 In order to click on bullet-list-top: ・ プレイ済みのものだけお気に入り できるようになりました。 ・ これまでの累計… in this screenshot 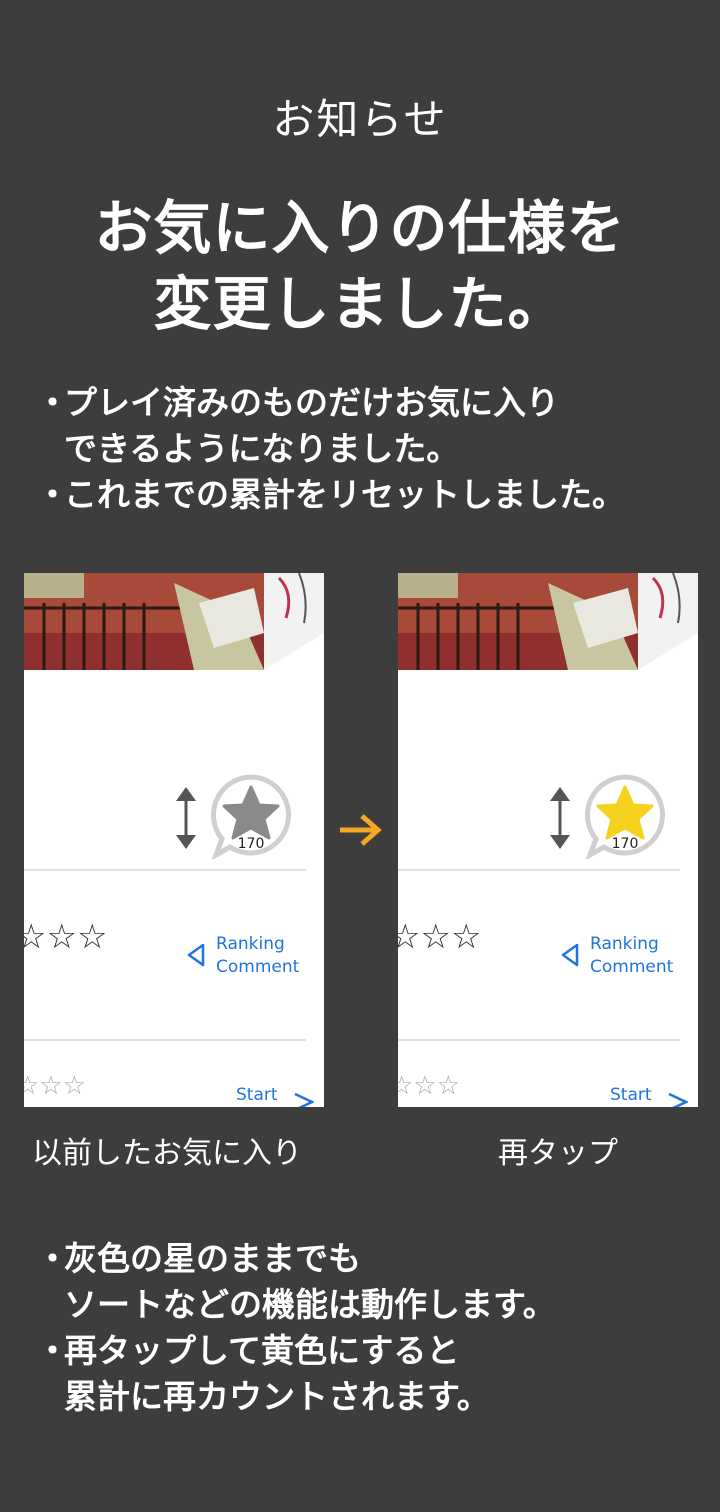, I will do `click(366, 449)`.